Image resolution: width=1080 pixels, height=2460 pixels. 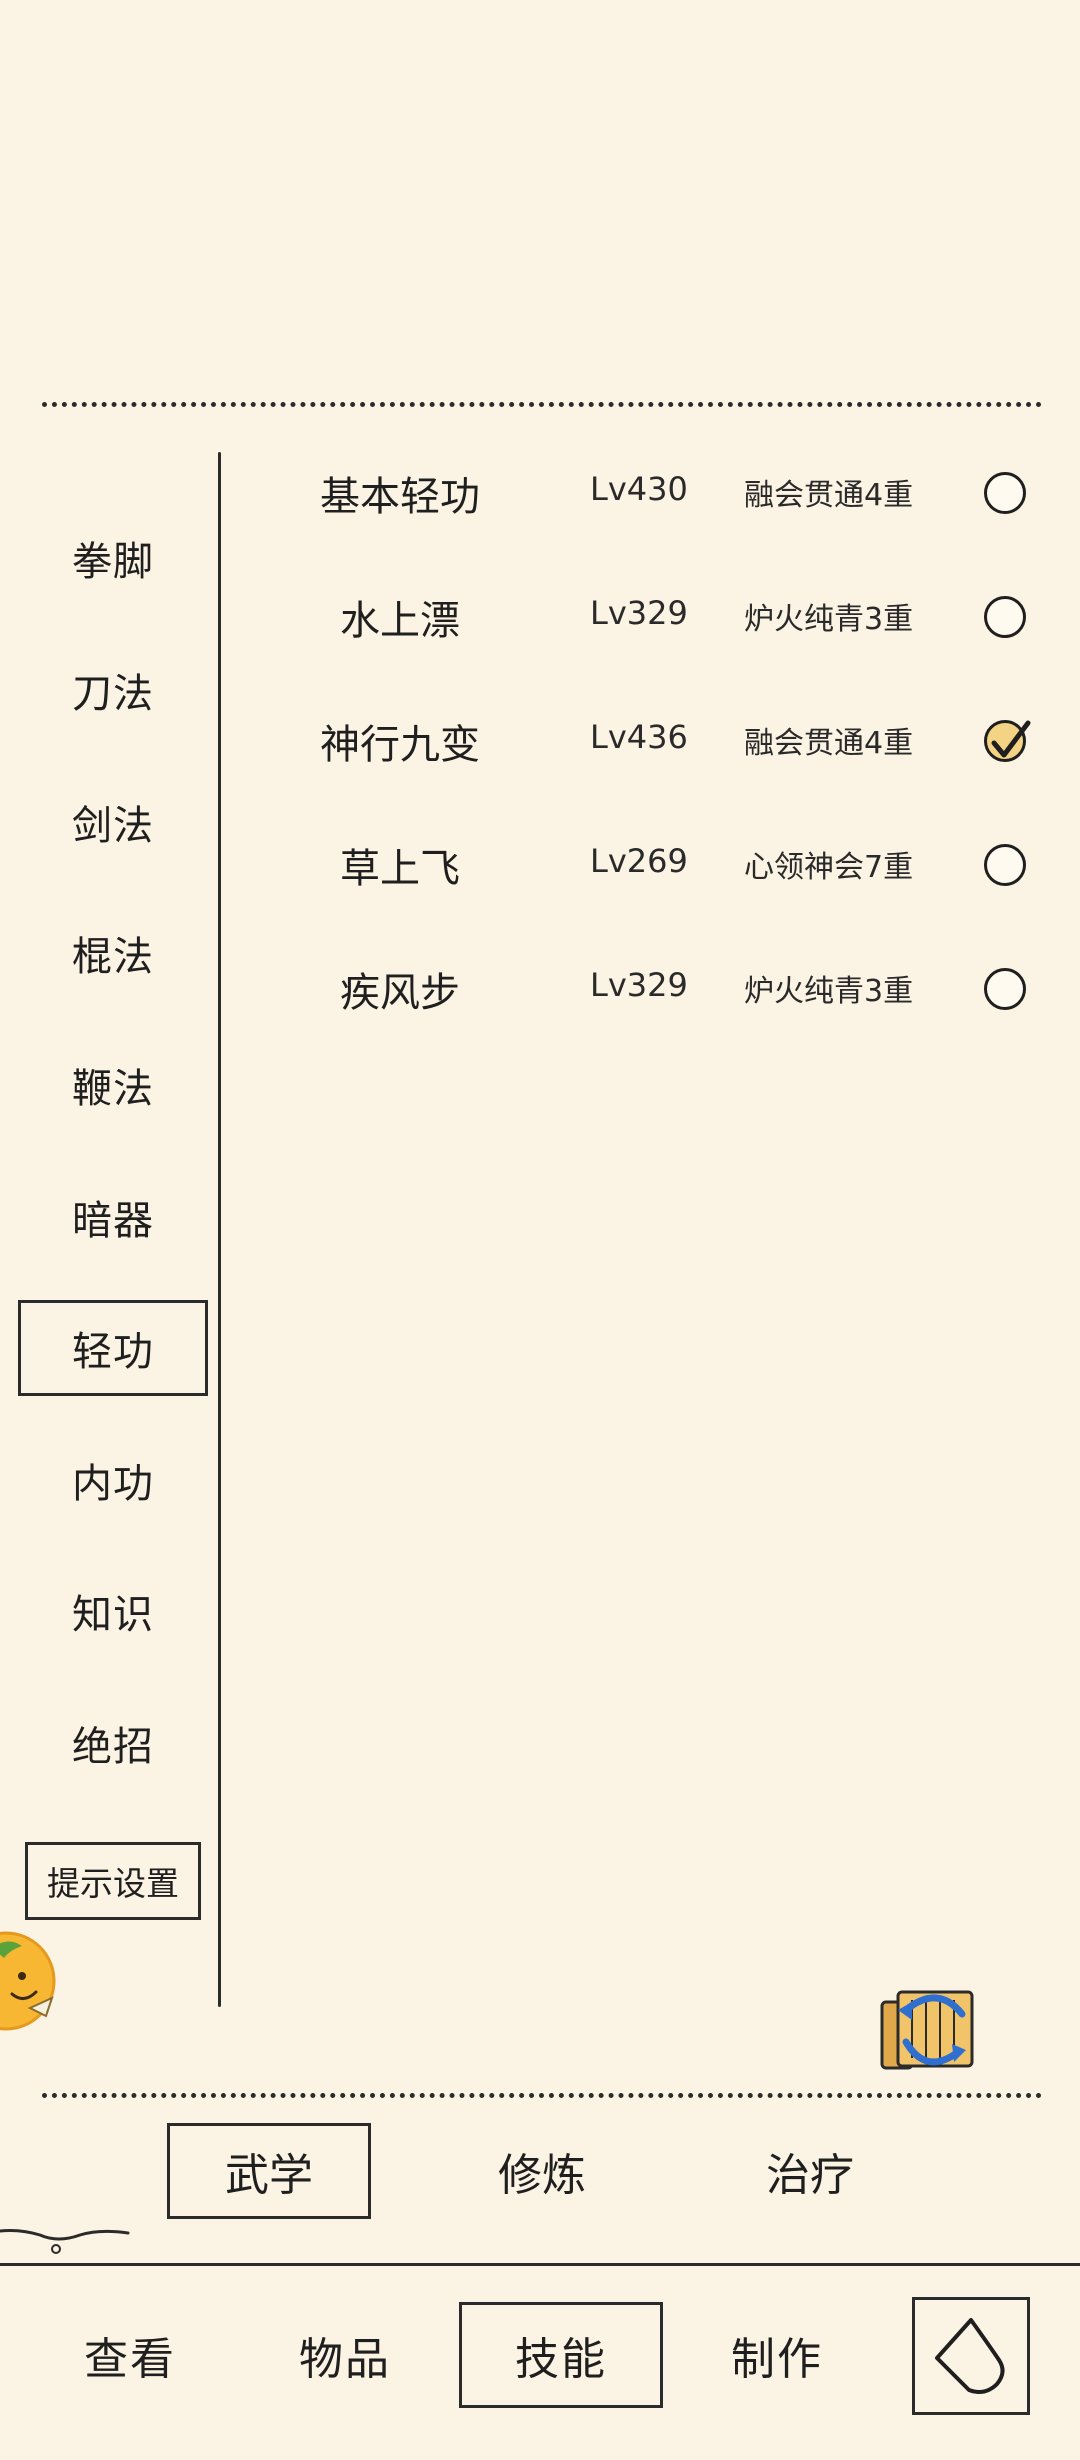 I want to click on back-button, so click(x=971, y=2356).